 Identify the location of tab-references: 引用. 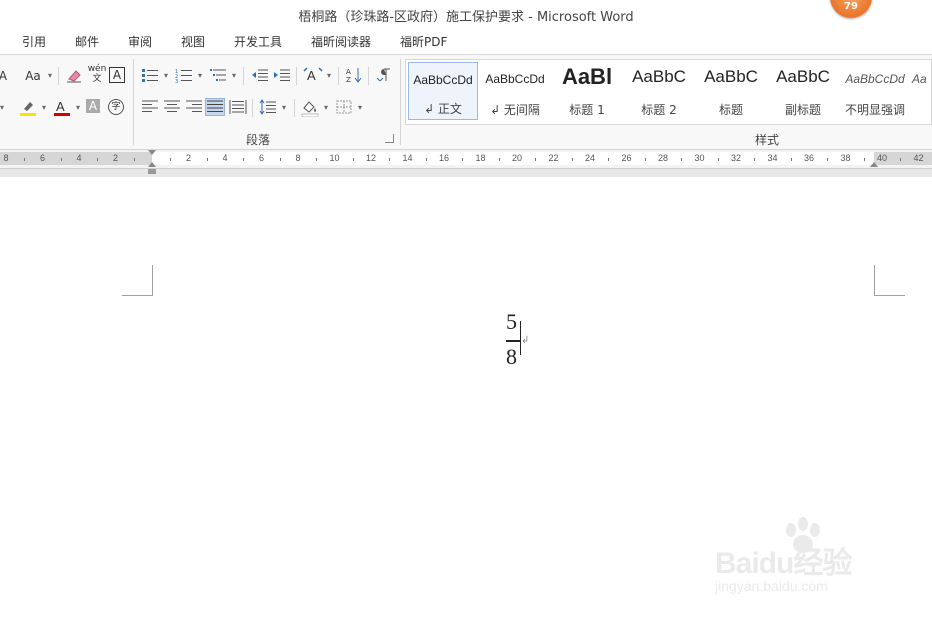
(34, 41).